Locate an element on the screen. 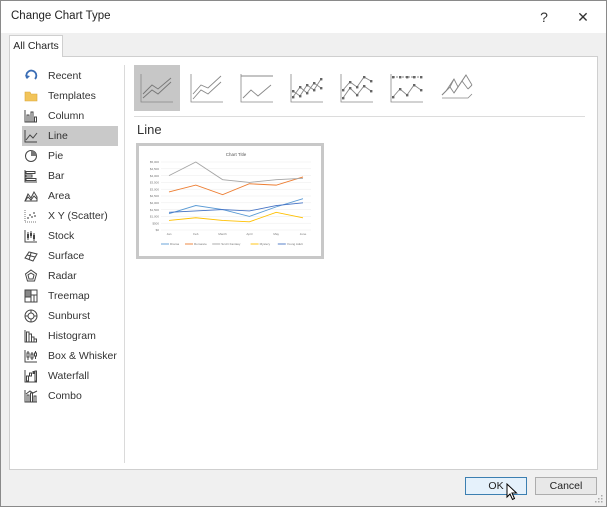 Image resolution: width=607 pixels, height=507 pixels. sidebar-item-label: Recent is located at coordinates (65, 76).